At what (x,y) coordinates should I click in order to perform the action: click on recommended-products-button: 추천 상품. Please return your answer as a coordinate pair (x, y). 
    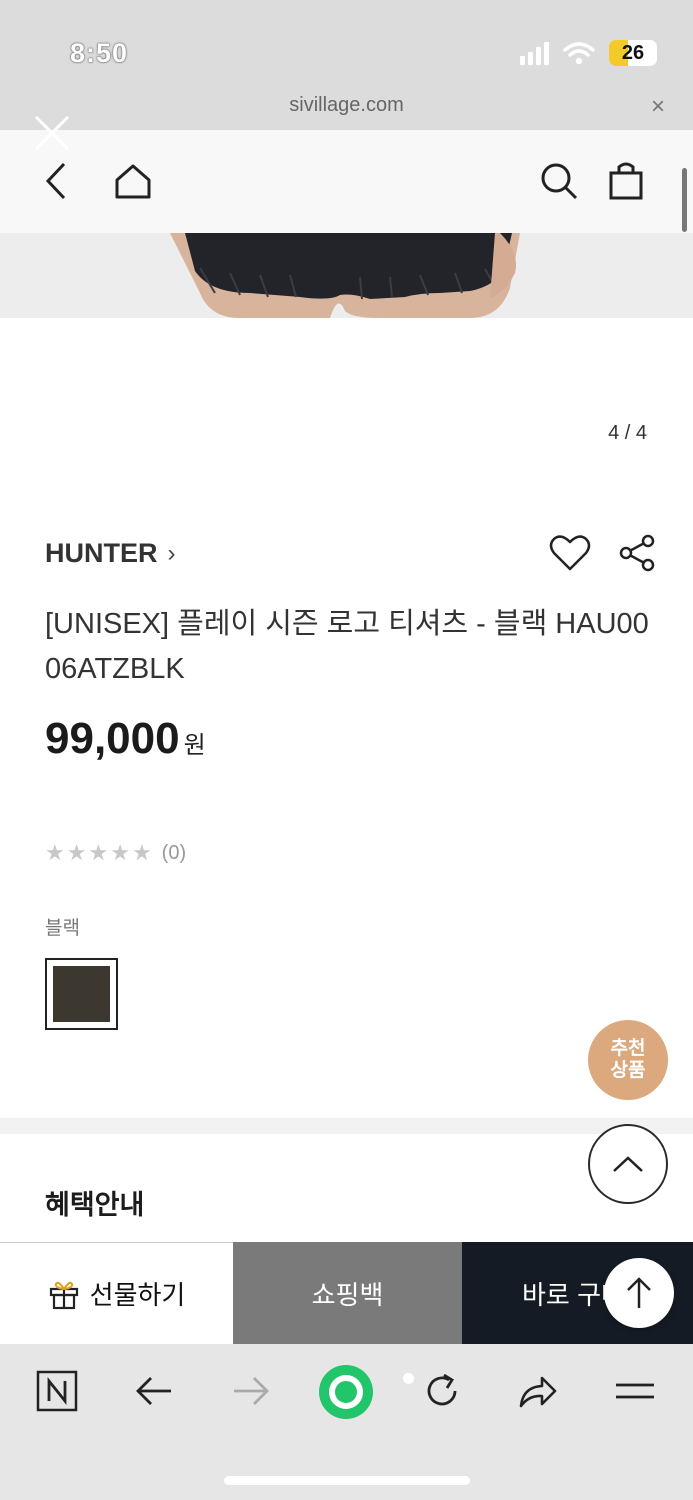
    Looking at the image, I should click on (628, 1060).